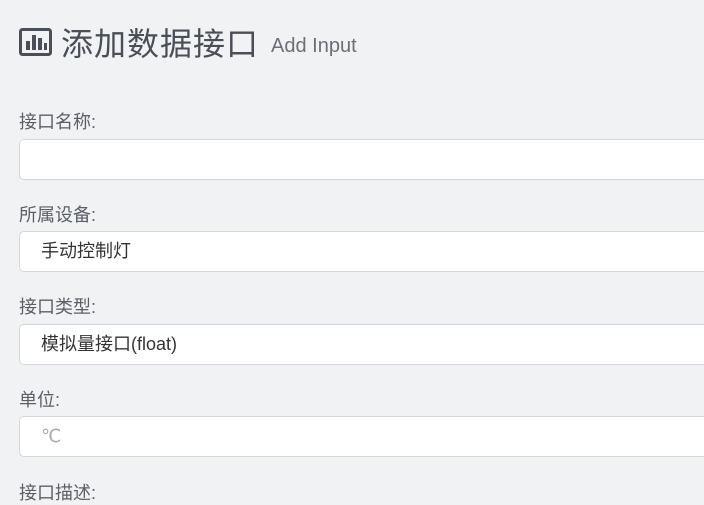 The width and height of the screenshot is (704, 505). Describe the element at coordinates (58, 307) in the screenshot. I see `interface-type-label: 接口类型:` at that location.